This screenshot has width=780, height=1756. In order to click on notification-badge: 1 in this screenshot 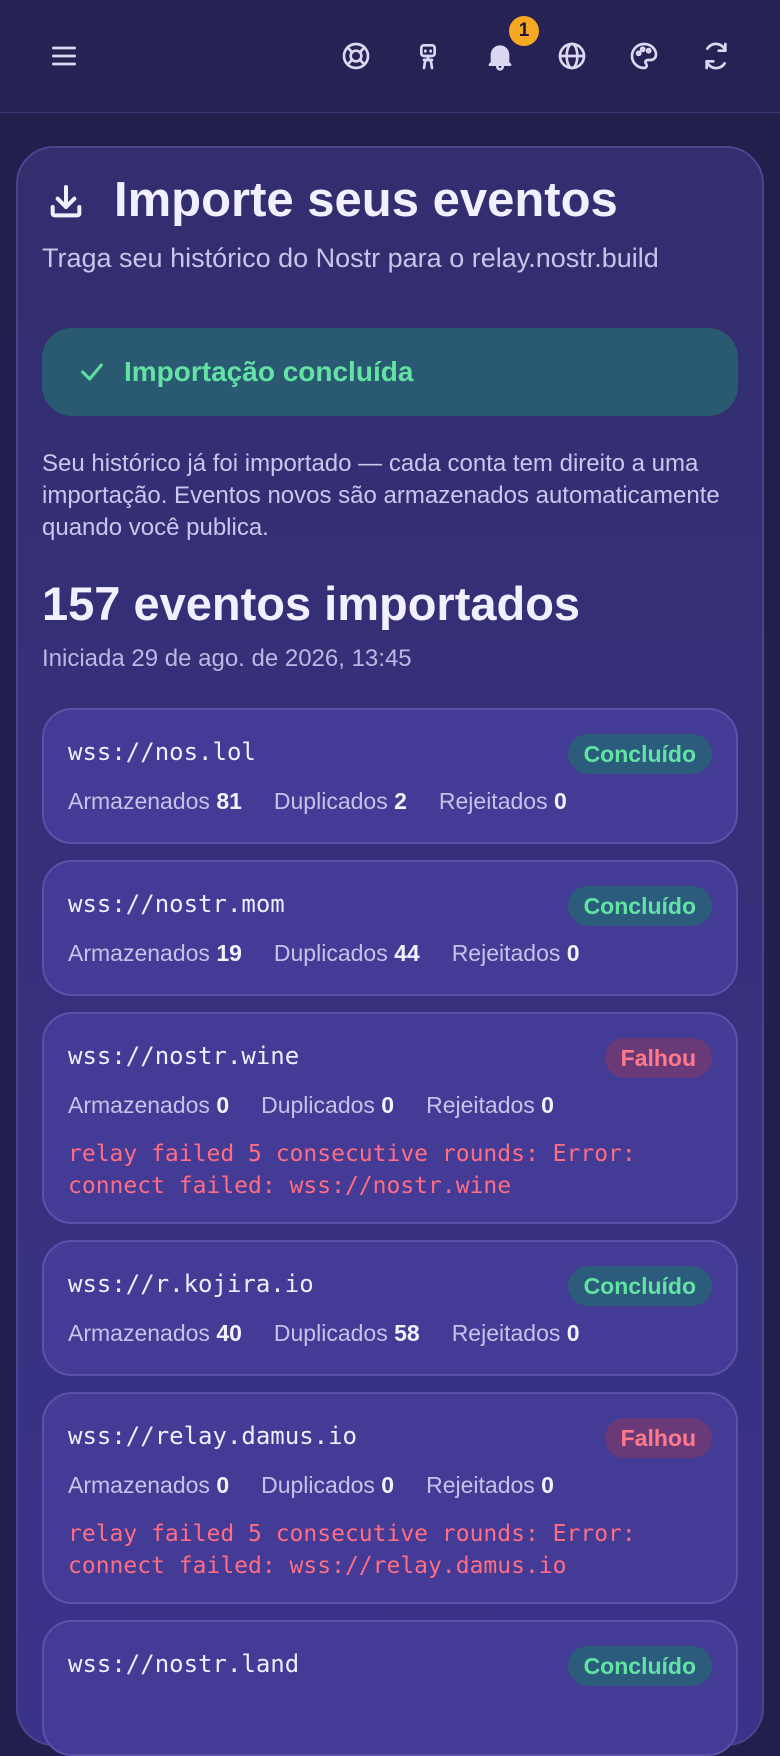, I will do `click(524, 31)`.